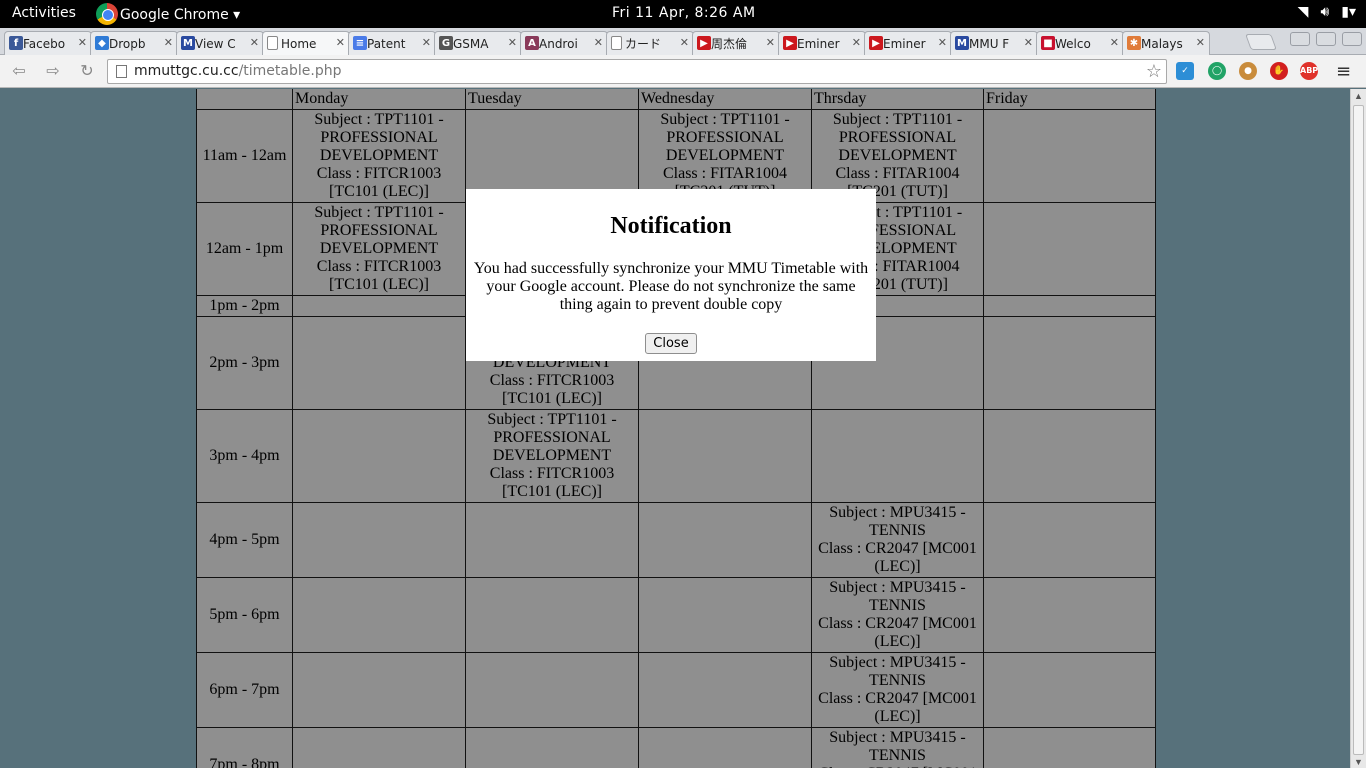  What do you see at coordinates (180, 15) in the screenshot?
I see `app-menu-label: Google Chrome ▾` at bounding box center [180, 15].